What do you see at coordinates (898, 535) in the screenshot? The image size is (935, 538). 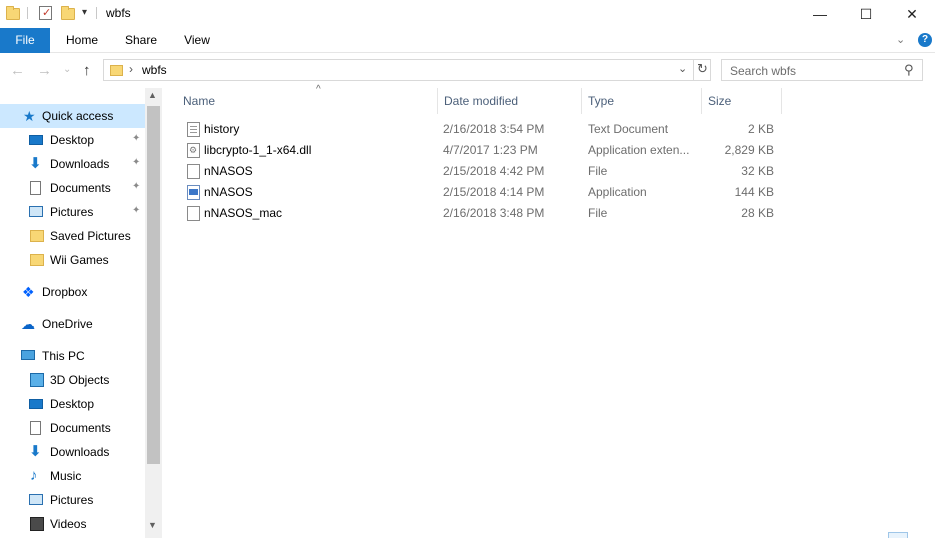 I see `view-toggle-icon` at bounding box center [898, 535].